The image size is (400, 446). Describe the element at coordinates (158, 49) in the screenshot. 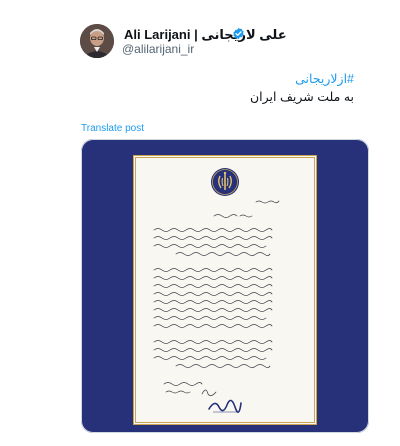

I see `author-handle: @alilarijani_ir` at that location.